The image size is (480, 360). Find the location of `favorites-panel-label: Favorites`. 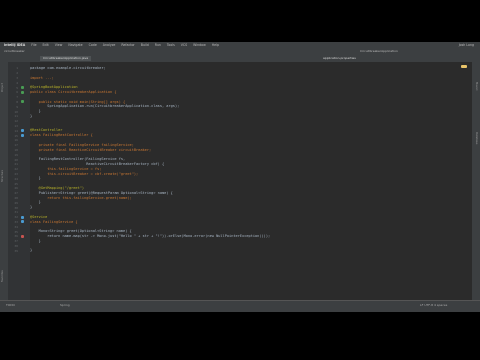

favorites-panel-label: Favorites is located at coordinates (2, 276).